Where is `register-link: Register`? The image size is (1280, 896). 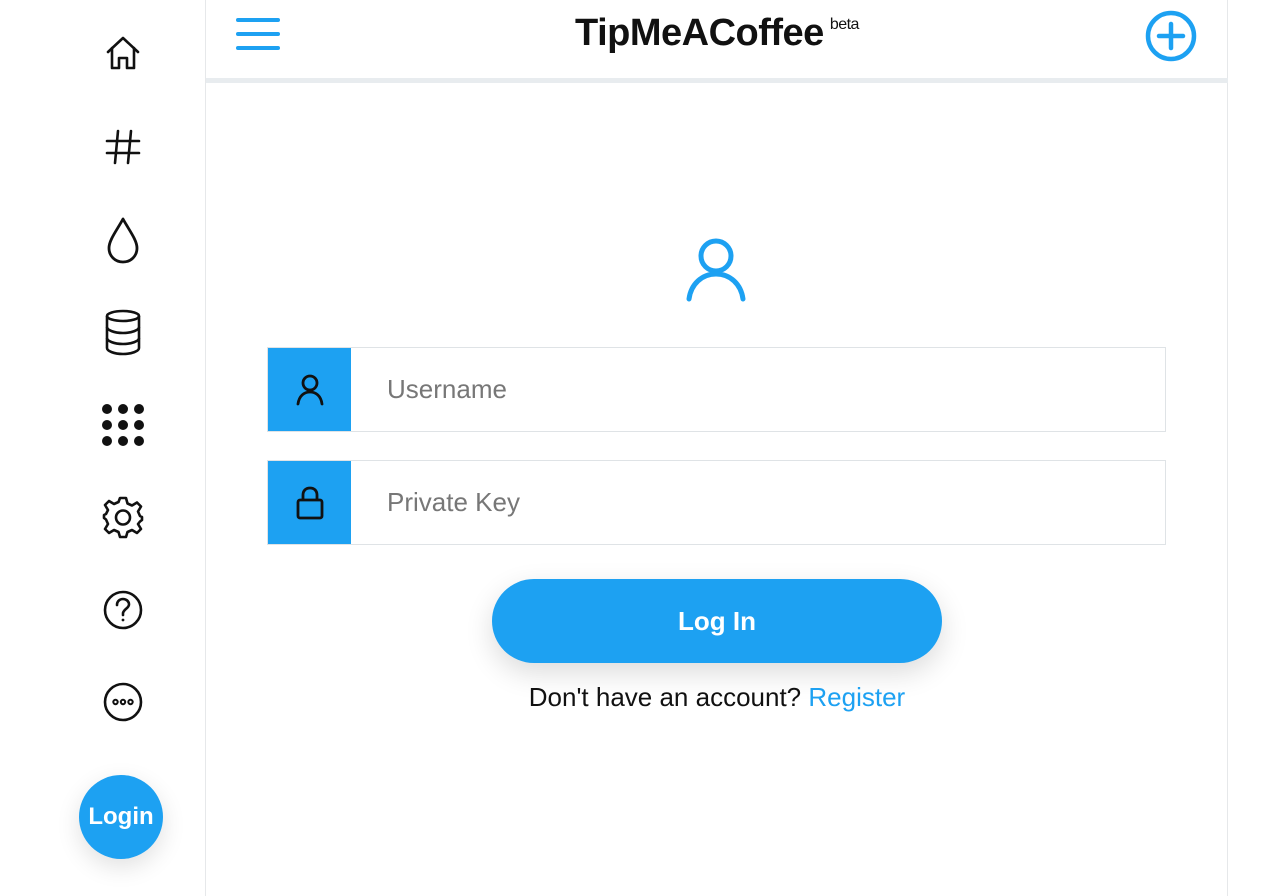 register-link: Register is located at coordinates (856, 697).